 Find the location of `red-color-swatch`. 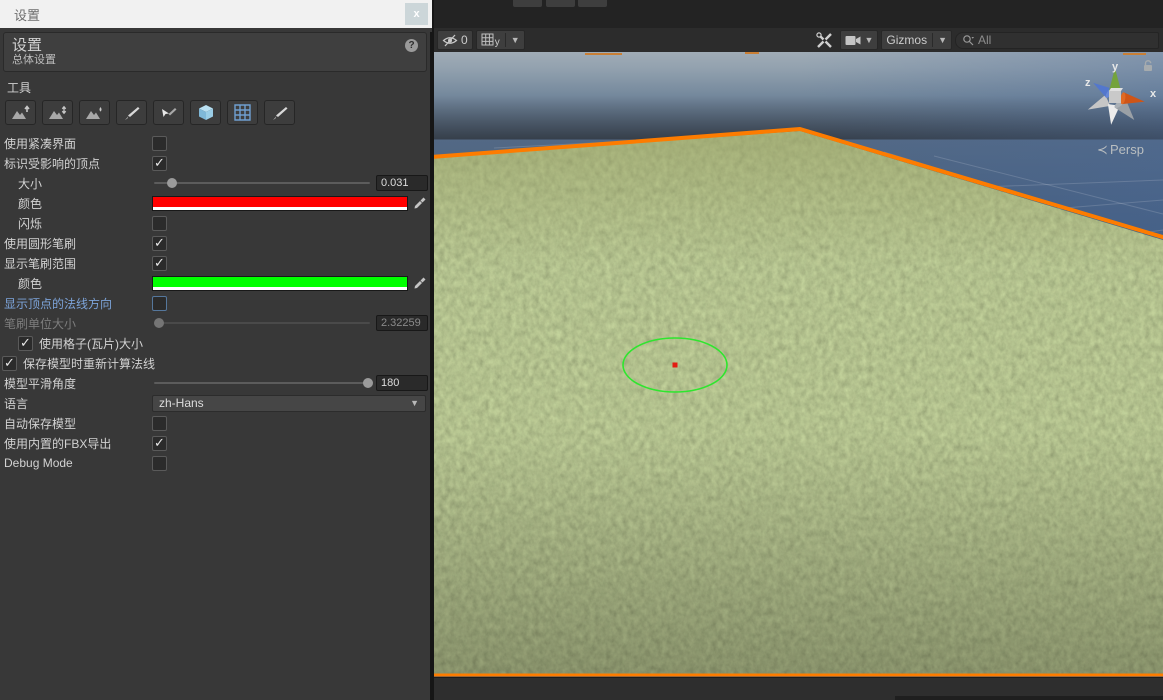

red-color-swatch is located at coordinates (280, 203).